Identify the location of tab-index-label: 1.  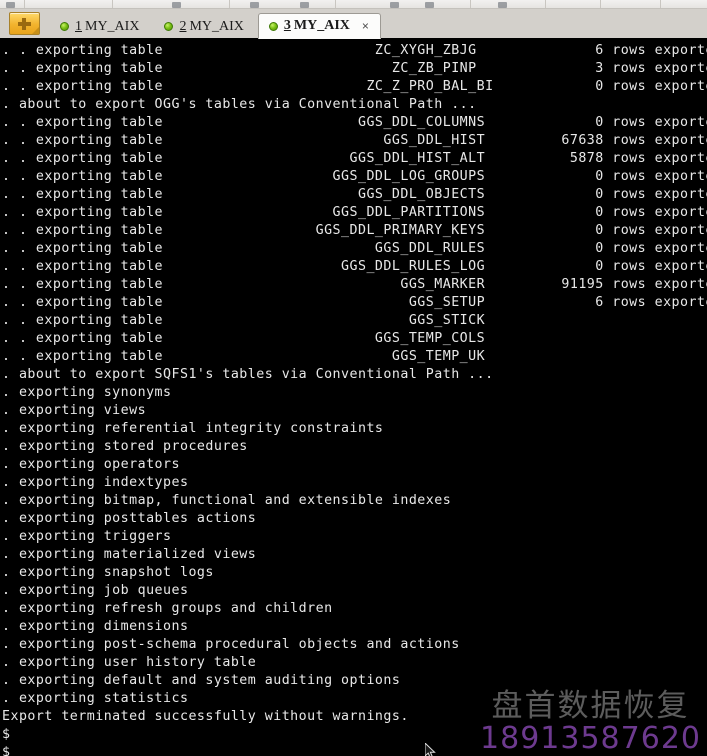
(78, 26).